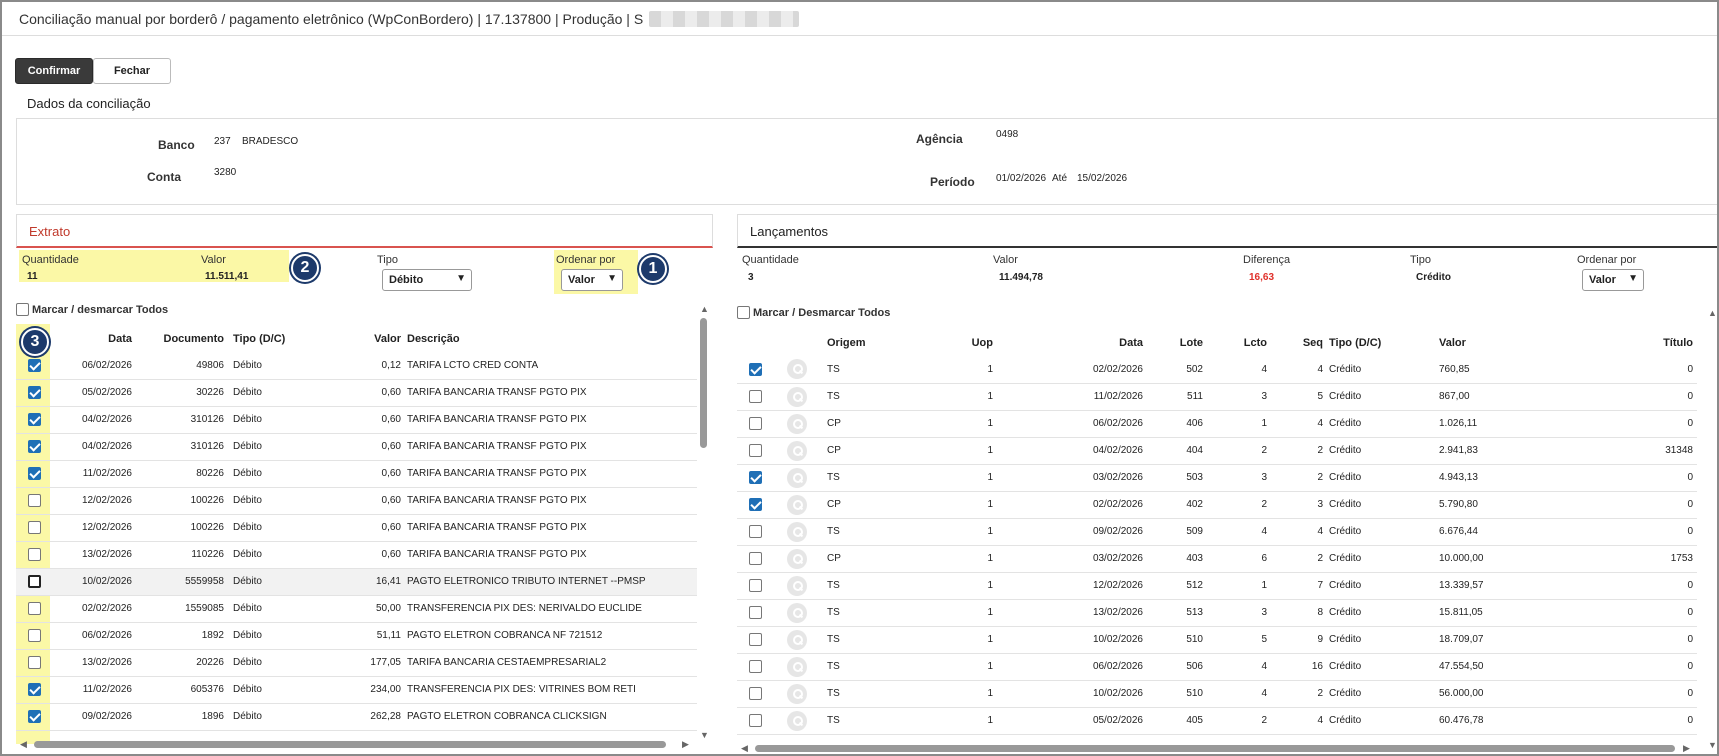 The width and height of the screenshot is (1719, 756). Describe the element at coordinates (1217, 478) in the screenshot. I see `table-row: TS 1 03/02/2026 503 3 2 Crédito 4.943,13 0` at that location.